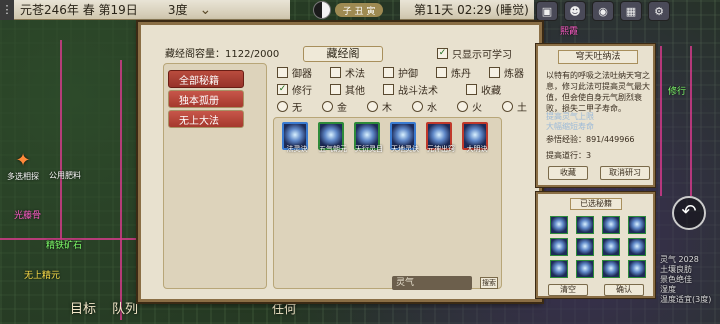  I want to click on book-name: 天衍灵目, so click(369, 149).